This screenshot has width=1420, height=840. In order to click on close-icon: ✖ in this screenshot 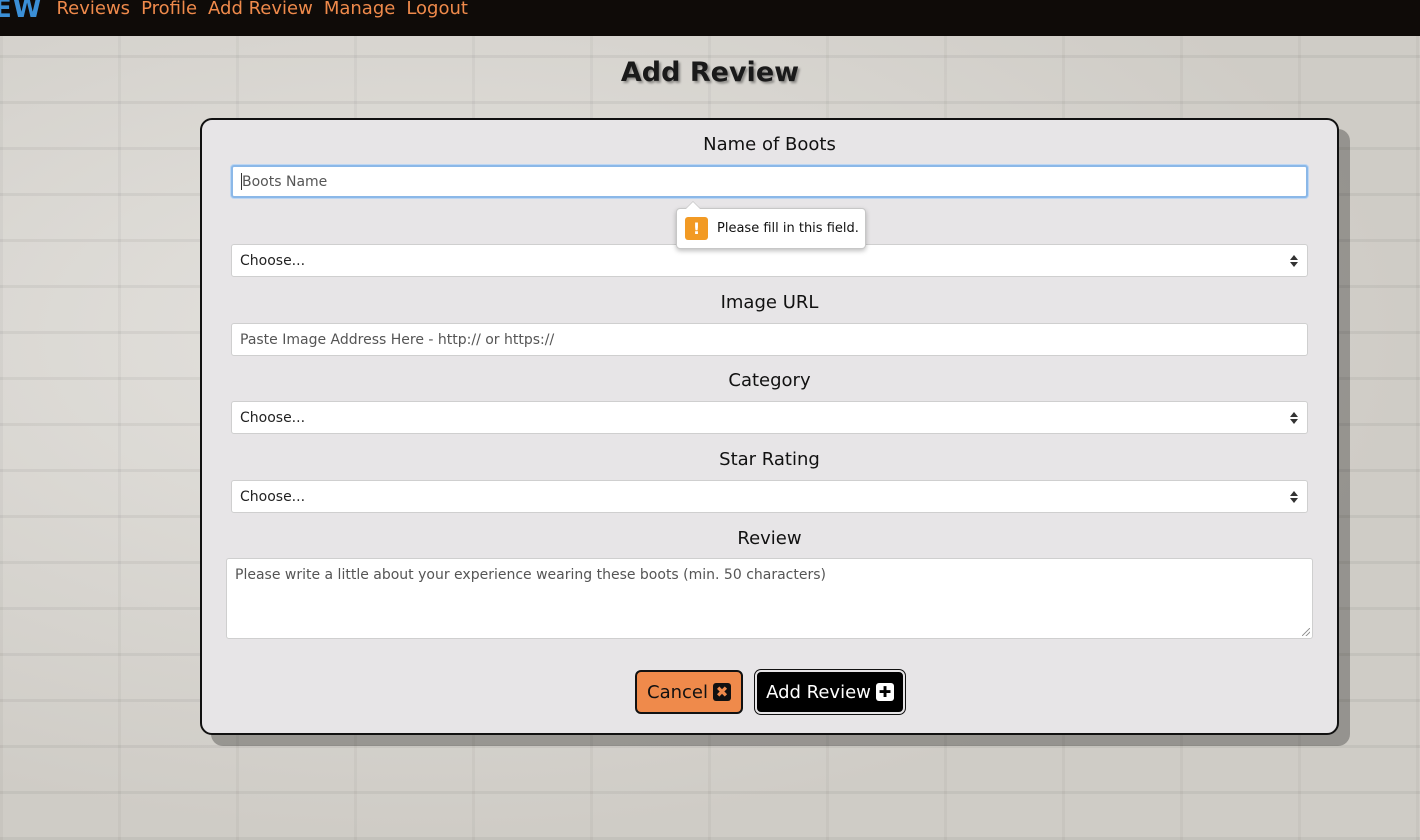, I will do `click(721, 692)`.